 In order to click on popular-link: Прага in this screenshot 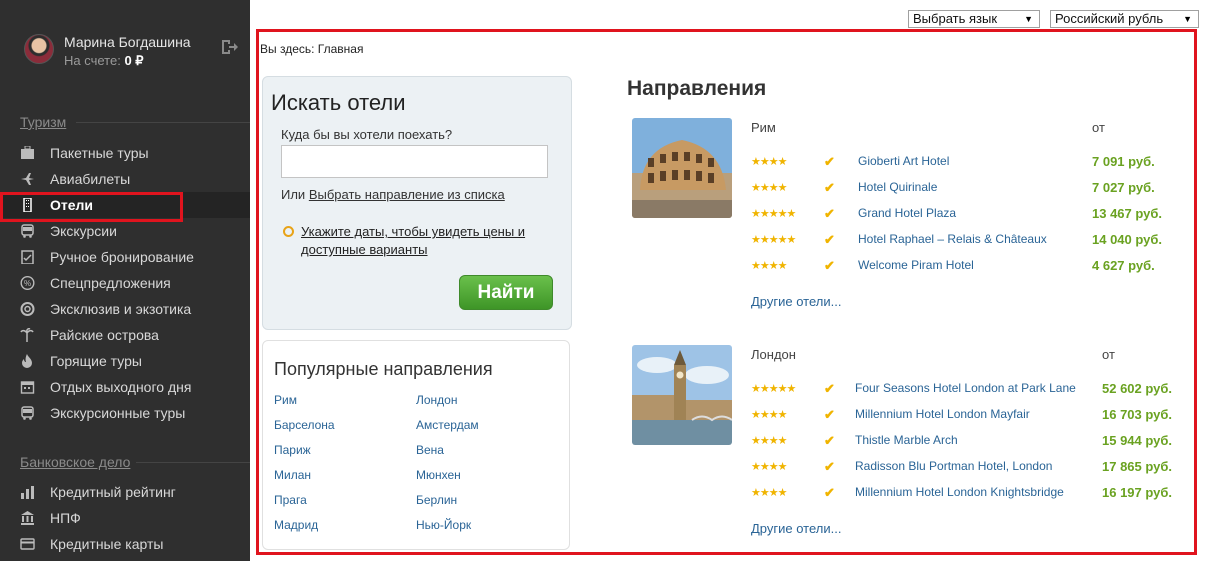, I will do `click(304, 505)`.